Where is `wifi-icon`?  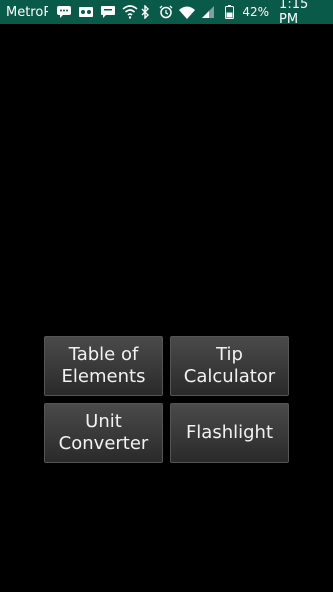
wifi-icon is located at coordinates (187, 12).